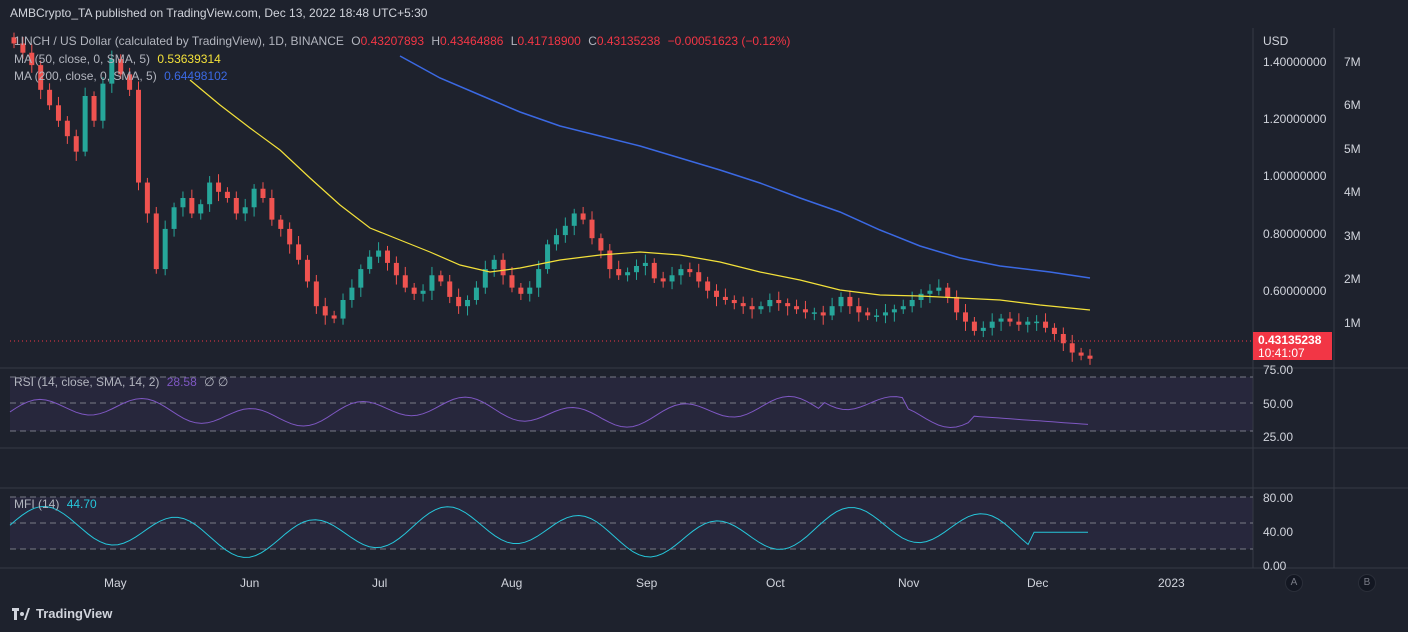  What do you see at coordinates (512, 583) in the screenshot?
I see `time-tick: Aug` at bounding box center [512, 583].